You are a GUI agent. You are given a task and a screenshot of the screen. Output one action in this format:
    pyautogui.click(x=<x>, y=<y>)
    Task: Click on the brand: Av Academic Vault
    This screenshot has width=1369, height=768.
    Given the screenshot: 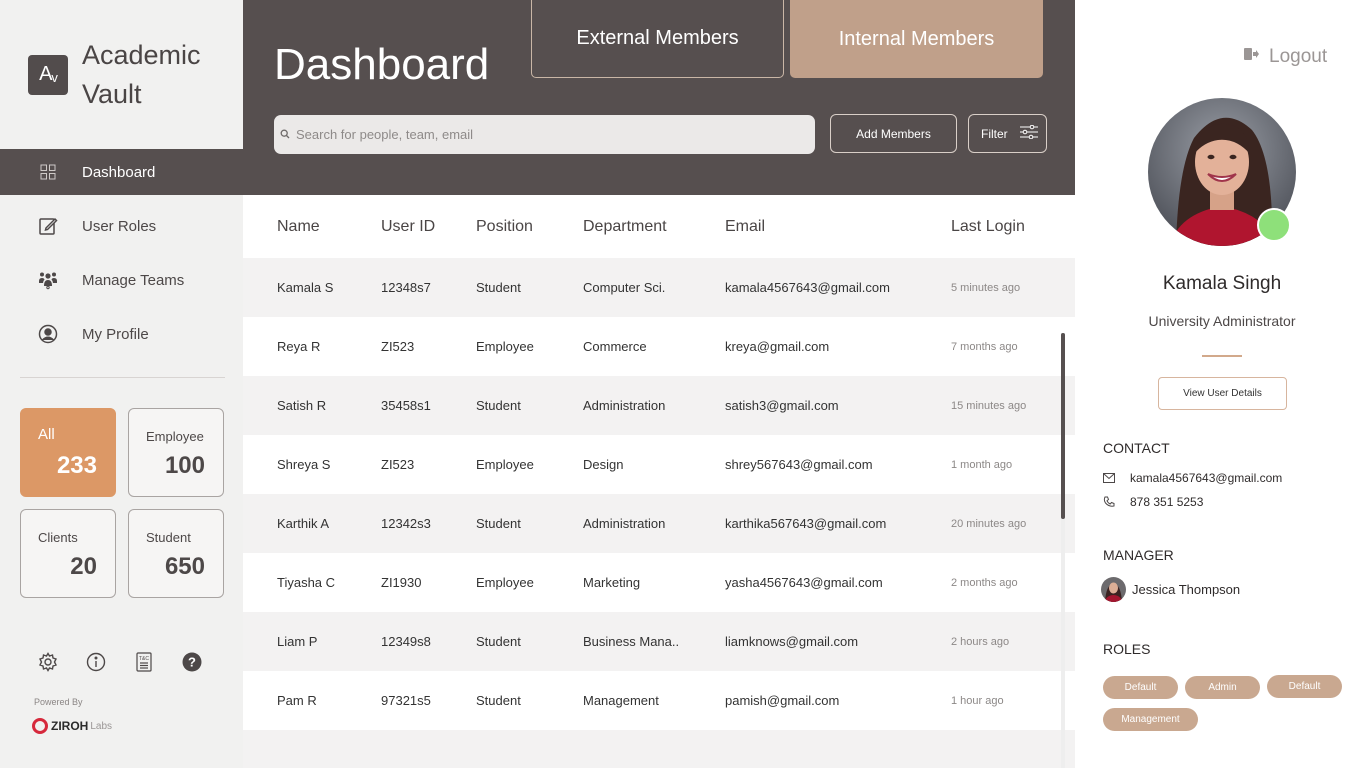 What is the action you would take?
    pyautogui.click(x=121, y=74)
    